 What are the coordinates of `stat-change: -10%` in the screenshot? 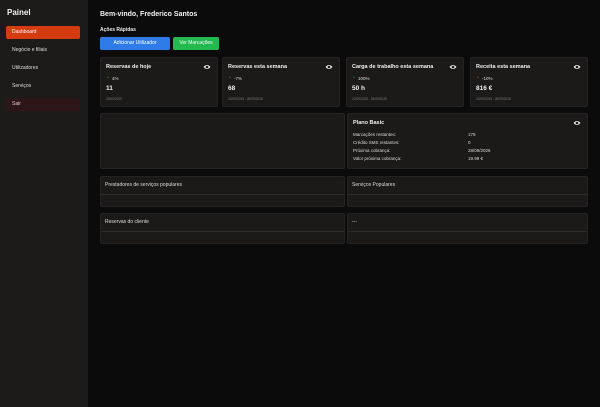 It's located at (487, 78).